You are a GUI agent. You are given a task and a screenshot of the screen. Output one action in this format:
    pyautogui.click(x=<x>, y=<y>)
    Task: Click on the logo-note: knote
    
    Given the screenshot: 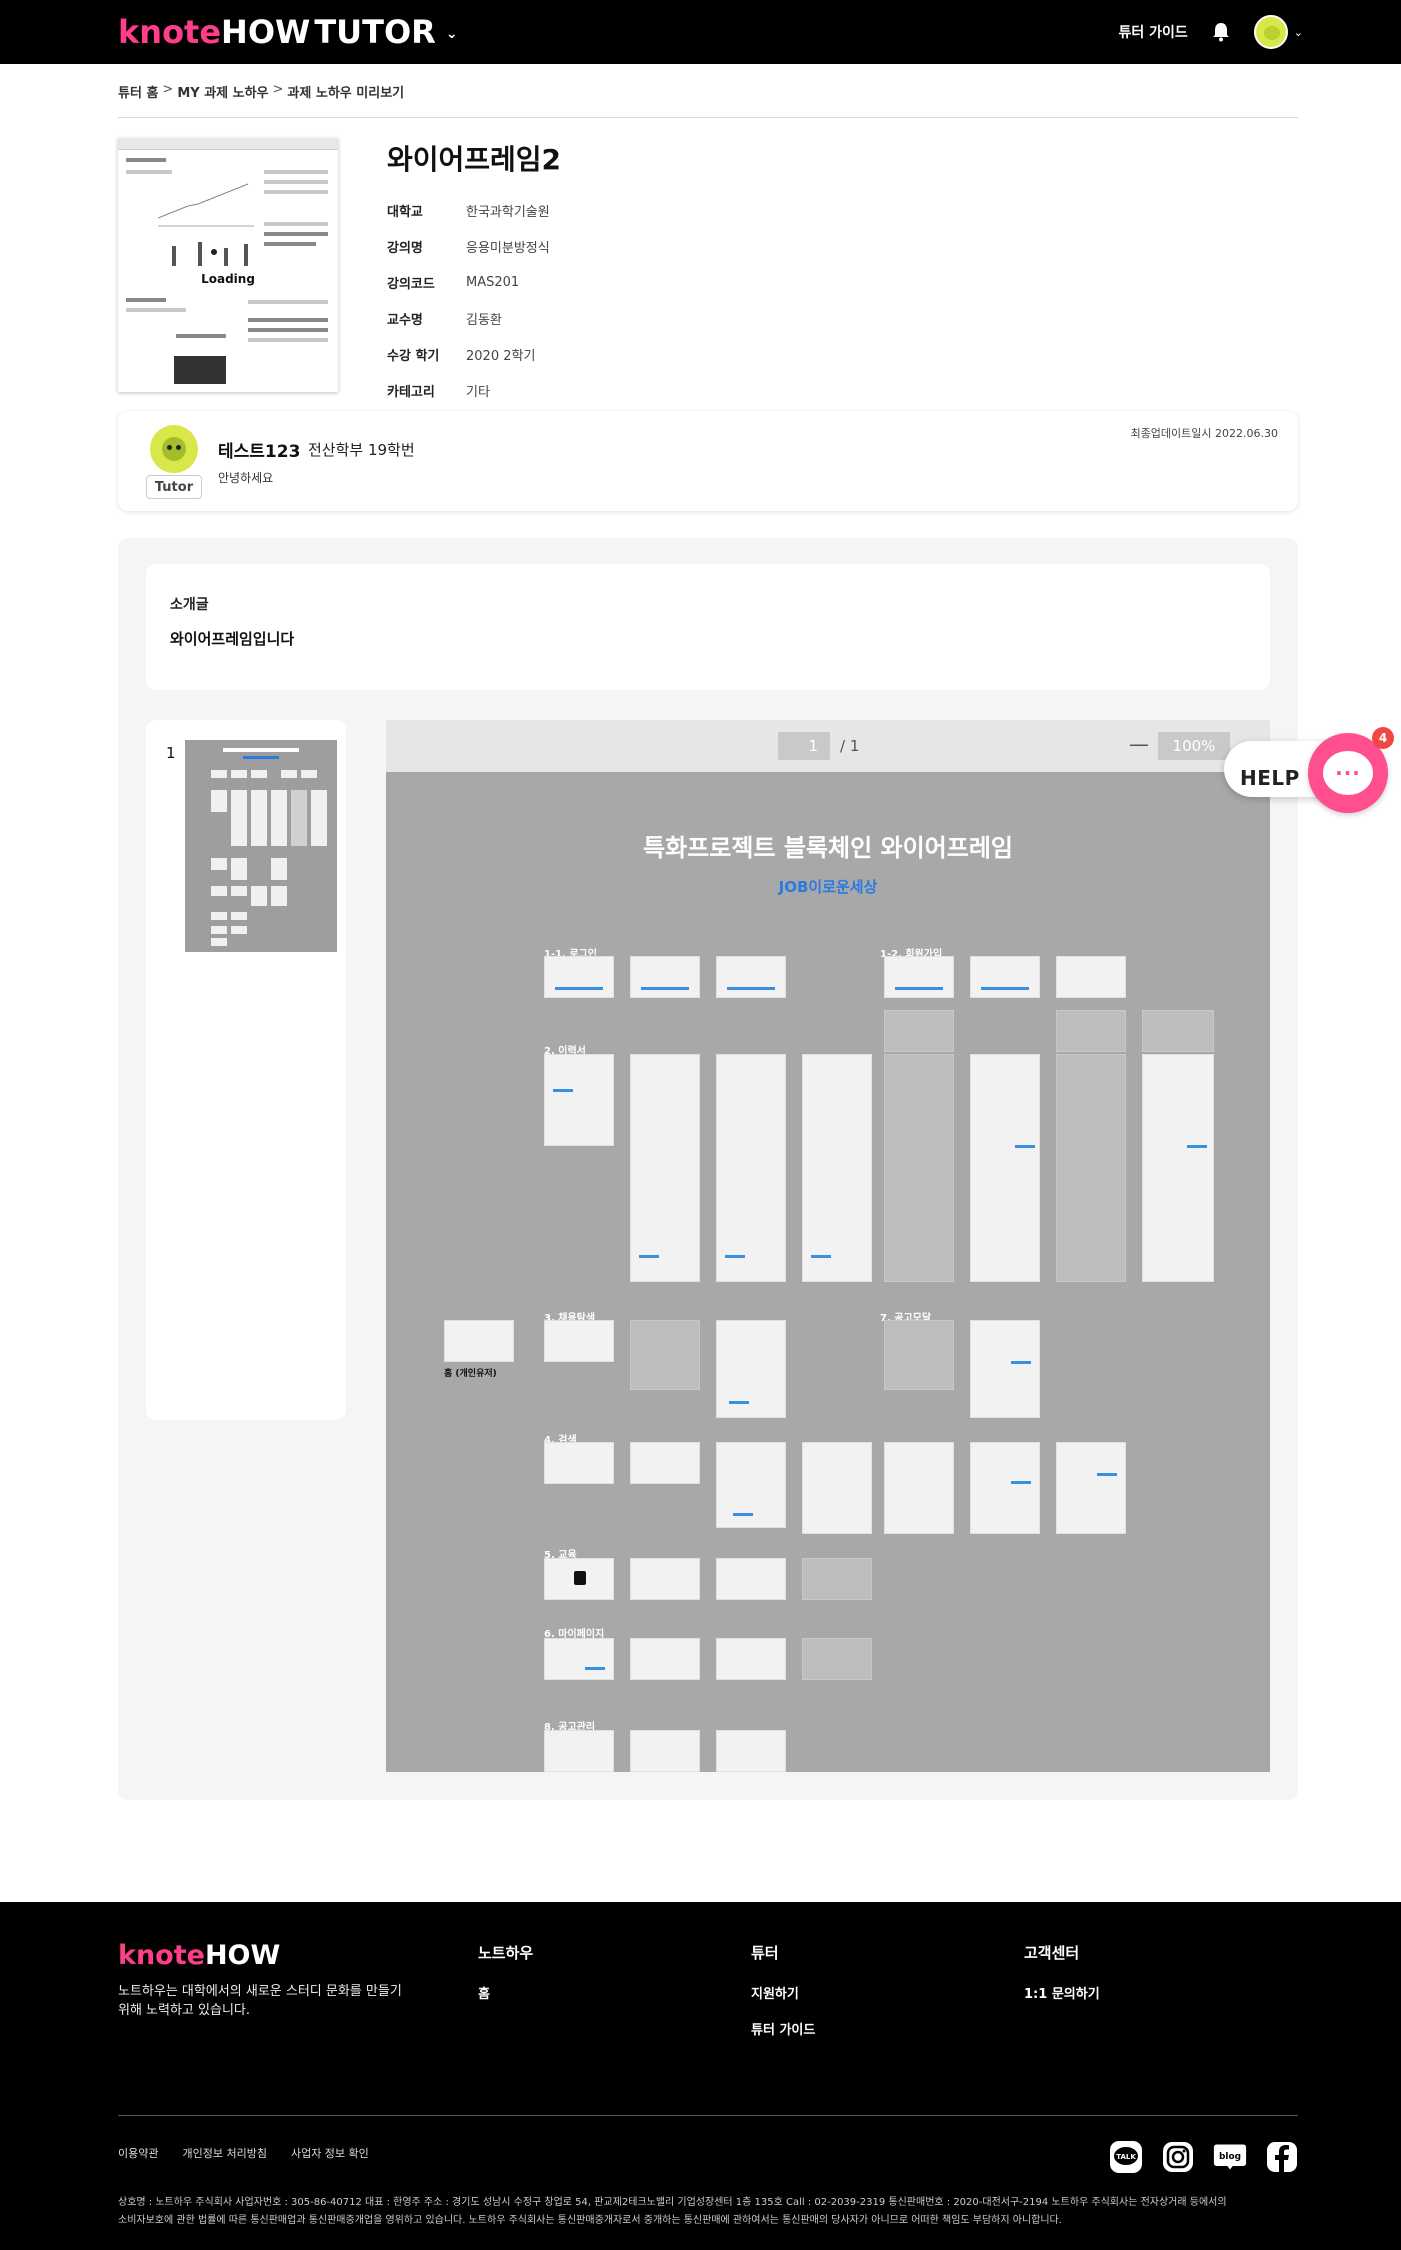 What is the action you would take?
    pyautogui.click(x=170, y=32)
    